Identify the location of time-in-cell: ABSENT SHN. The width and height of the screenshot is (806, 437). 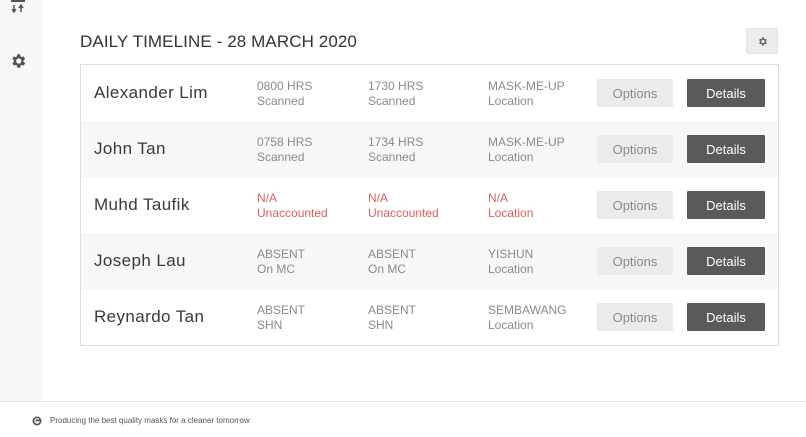
(281, 318).